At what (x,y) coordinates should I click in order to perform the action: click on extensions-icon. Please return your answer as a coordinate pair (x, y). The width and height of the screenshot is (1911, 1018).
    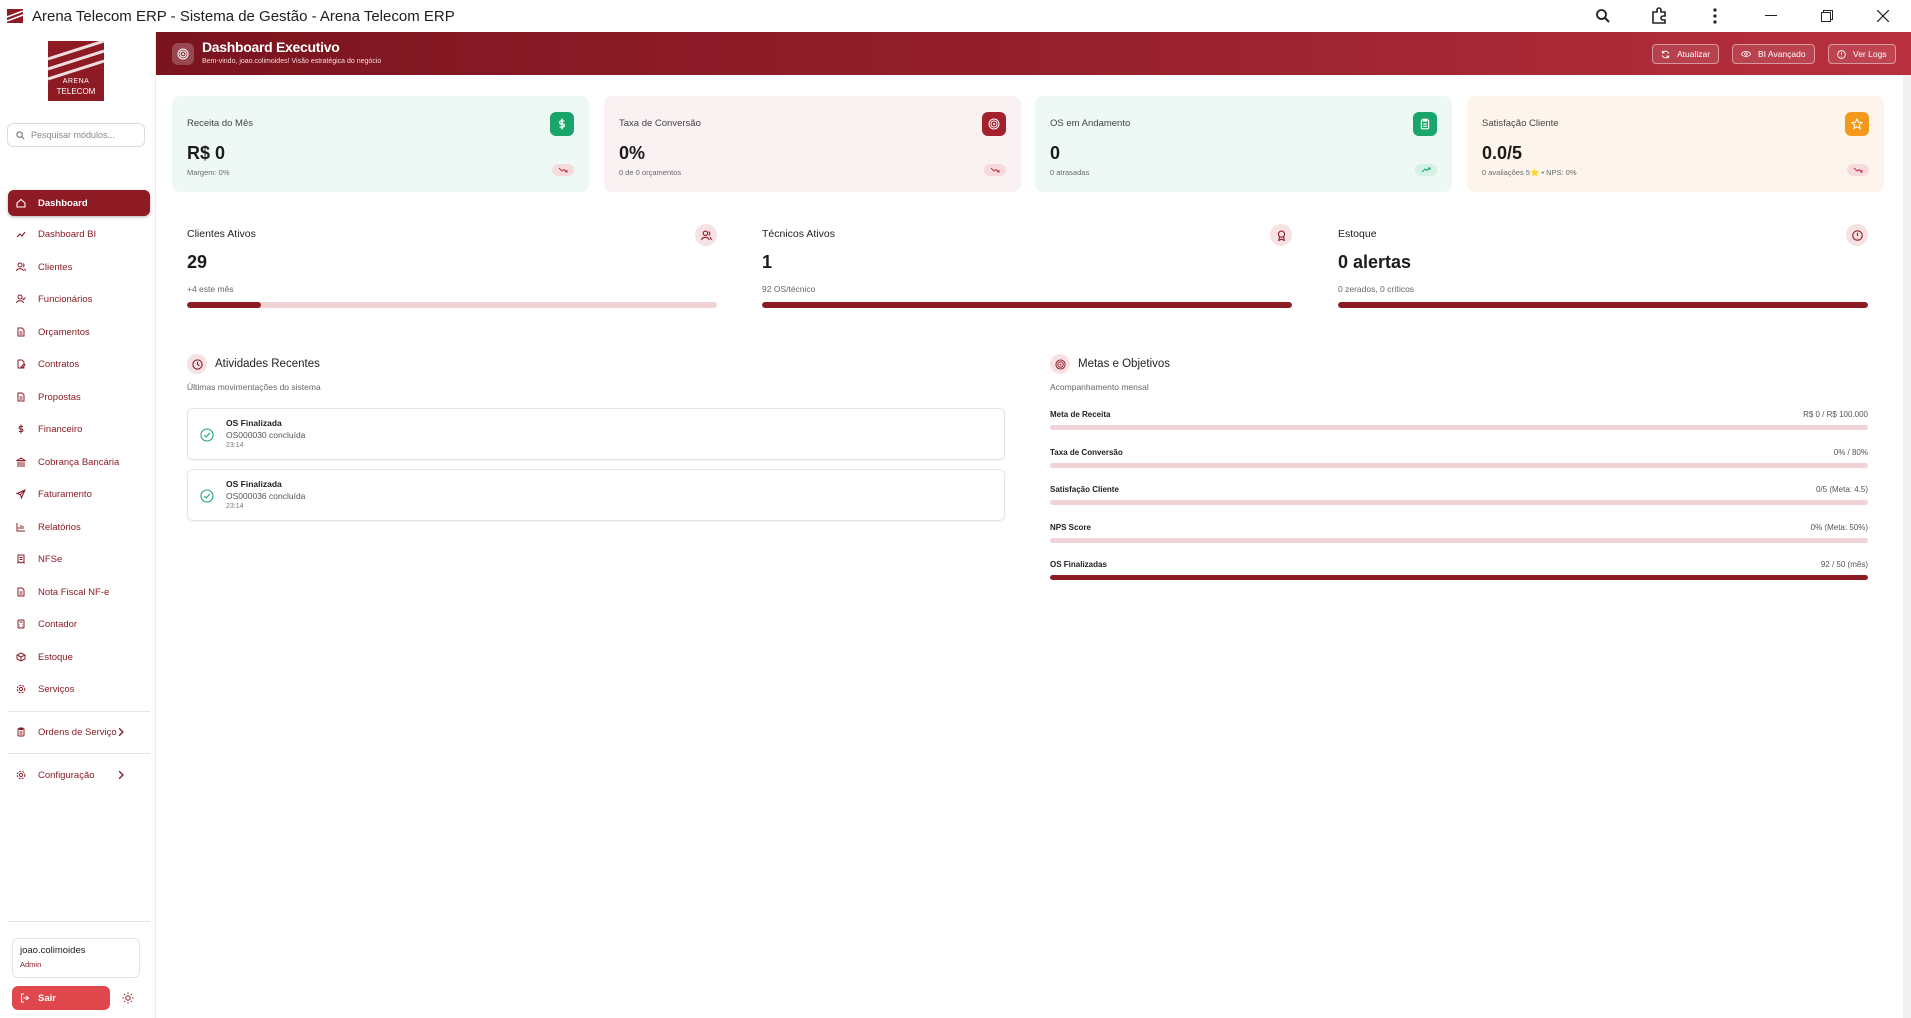
    Looking at the image, I should click on (1659, 16).